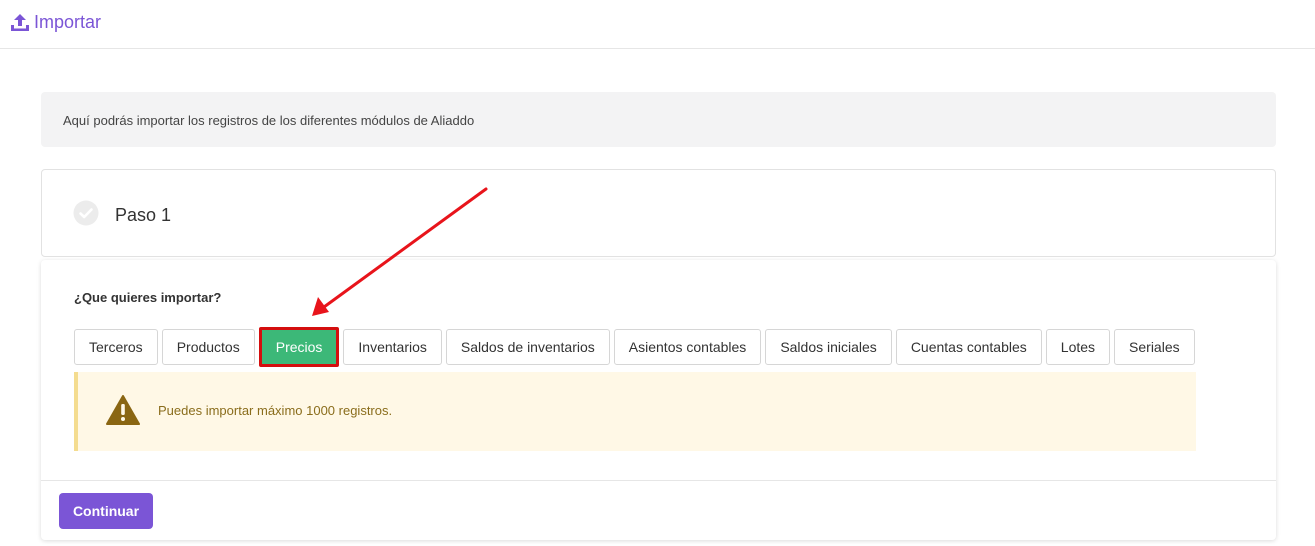 The height and width of the screenshot is (546, 1315). Describe the element at coordinates (116, 347) in the screenshot. I see `option-terceros: Terceros` at that location.